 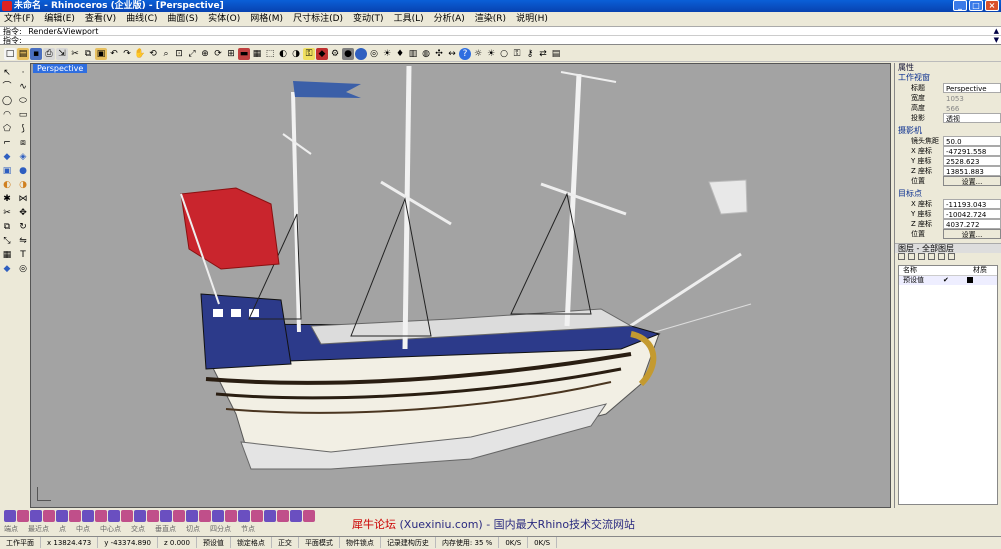 What do you see at coordinates (7, 255) in the screenshot?
I see `array-icon: ▦` at bounding box center [7, 255].